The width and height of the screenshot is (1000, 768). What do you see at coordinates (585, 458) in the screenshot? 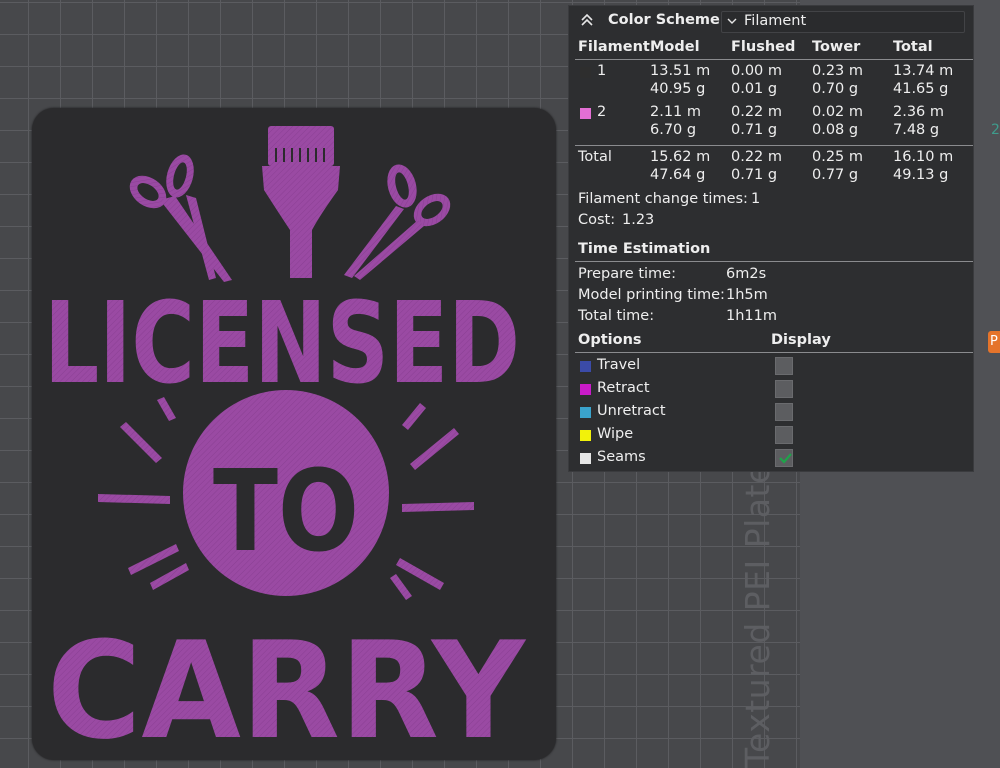
I see `seams-swatch` at bounding box center [585, 458].